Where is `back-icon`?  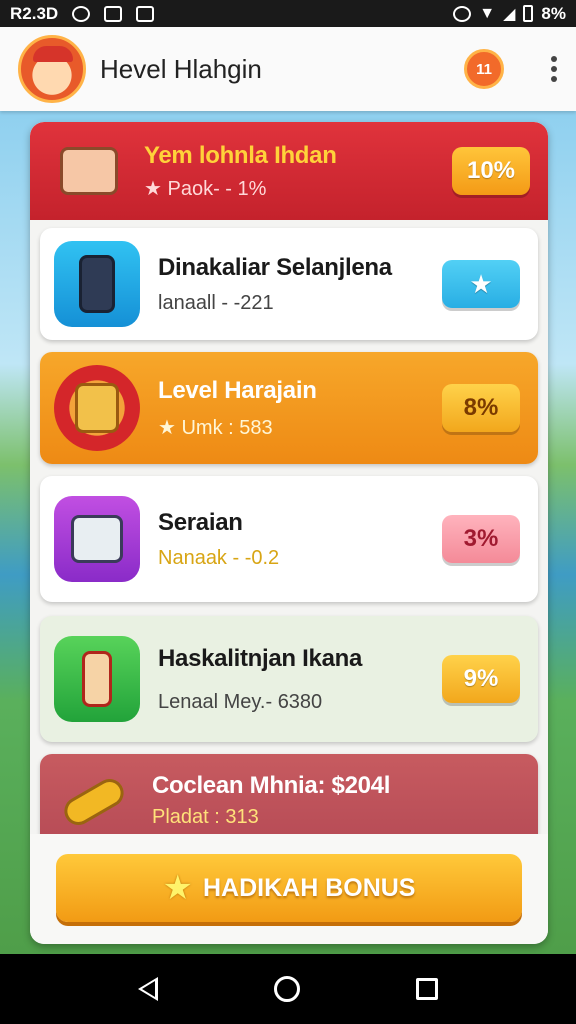
back-icon is located at coordinates (148, 989).